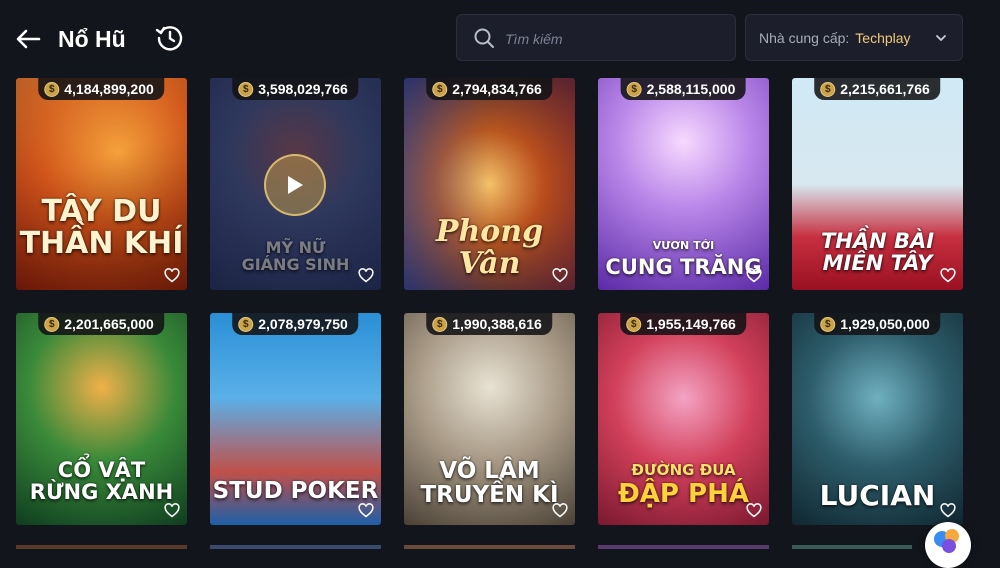  I want to click on game-name: MỸ NỮ GIÁNG SINH, so click(295, 256).